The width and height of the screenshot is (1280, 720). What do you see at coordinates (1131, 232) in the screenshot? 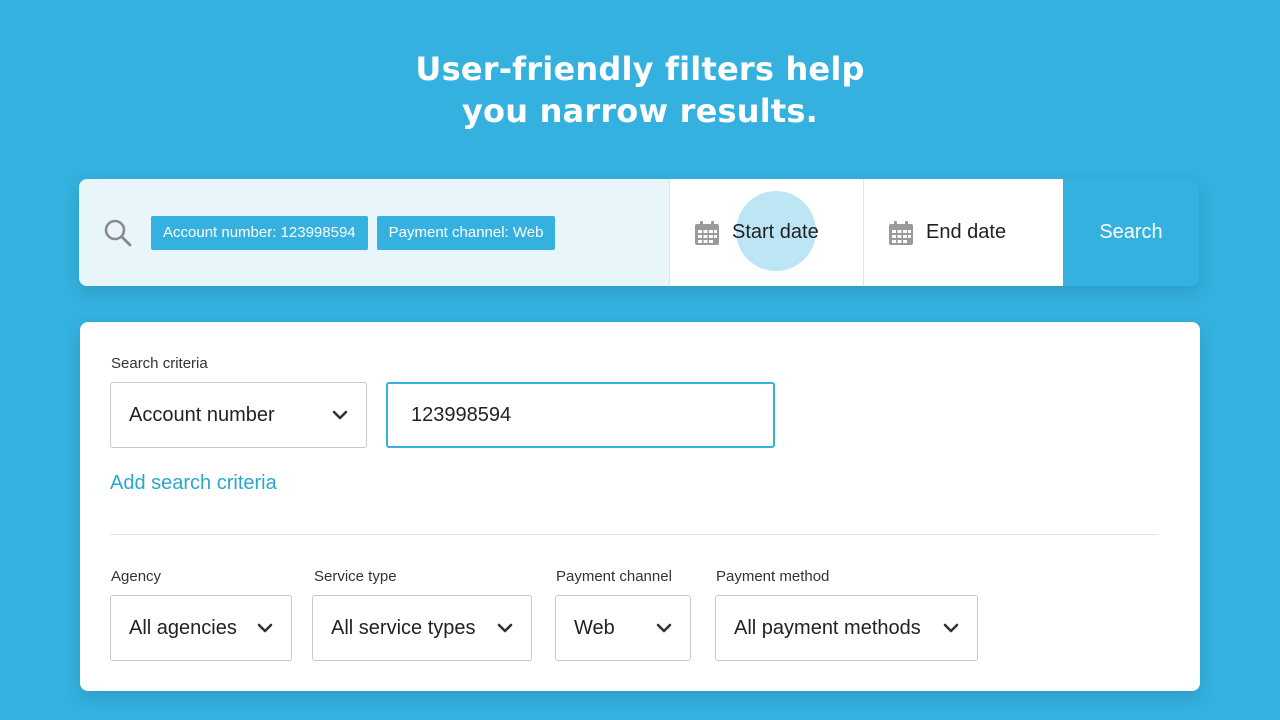
I see `search-button: Search` at bounding box center [1131, 232].